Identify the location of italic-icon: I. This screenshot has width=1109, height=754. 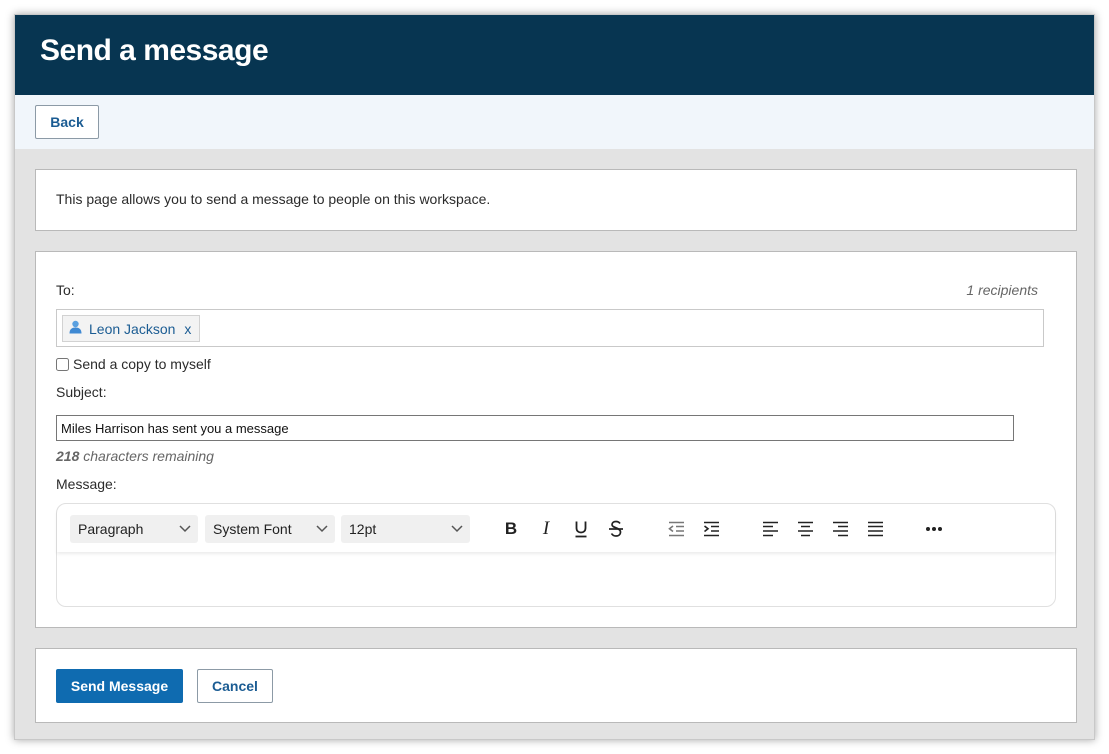
(546, 529).